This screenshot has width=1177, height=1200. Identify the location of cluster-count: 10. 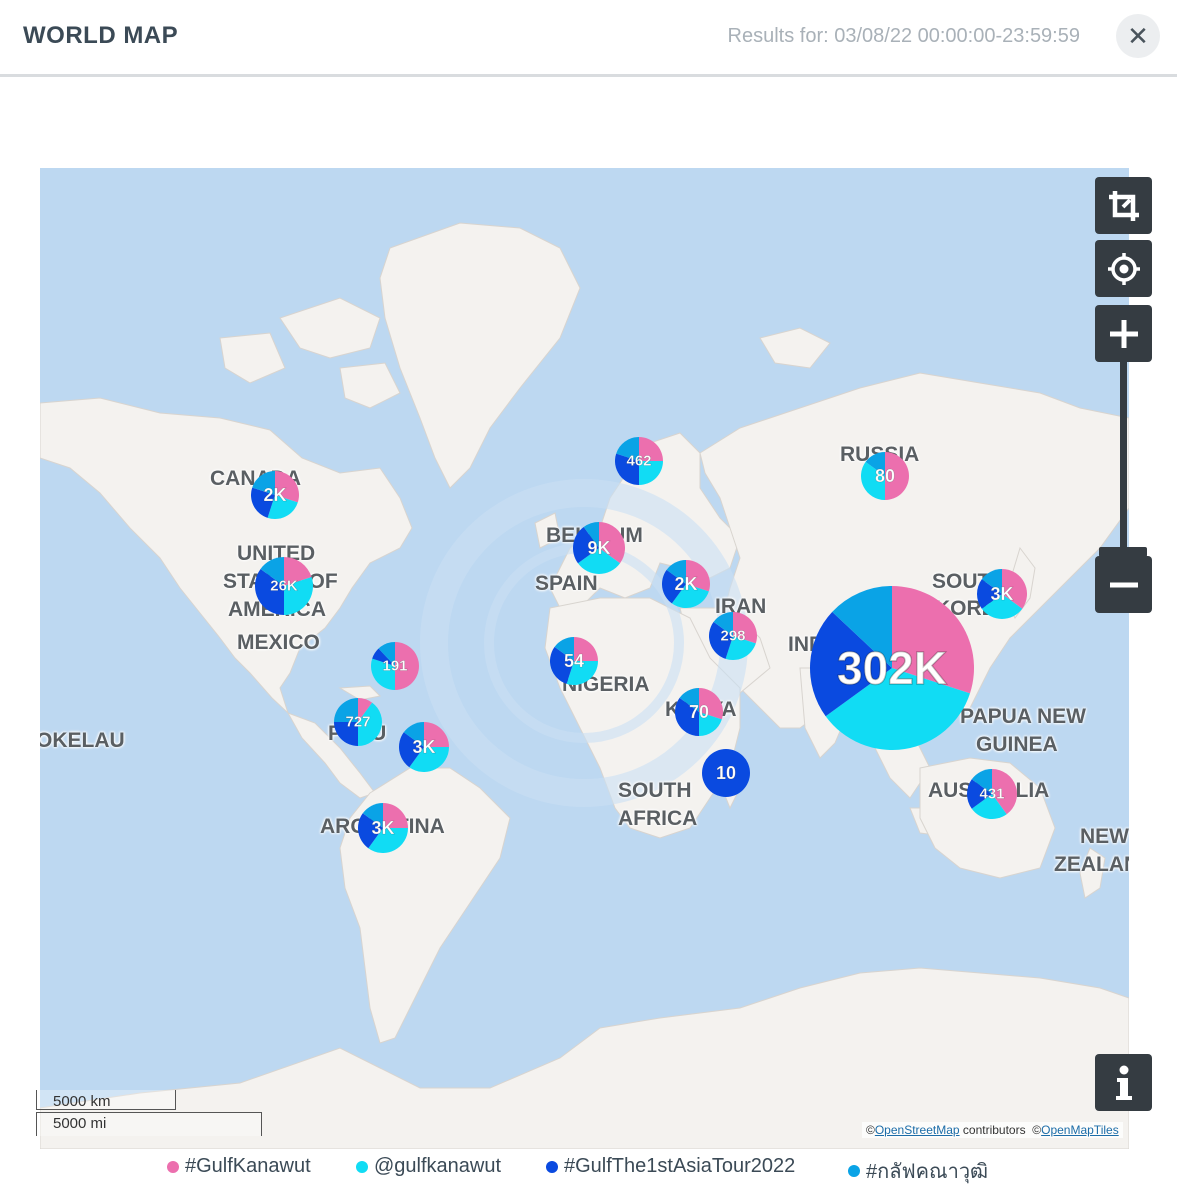
(726, 773).